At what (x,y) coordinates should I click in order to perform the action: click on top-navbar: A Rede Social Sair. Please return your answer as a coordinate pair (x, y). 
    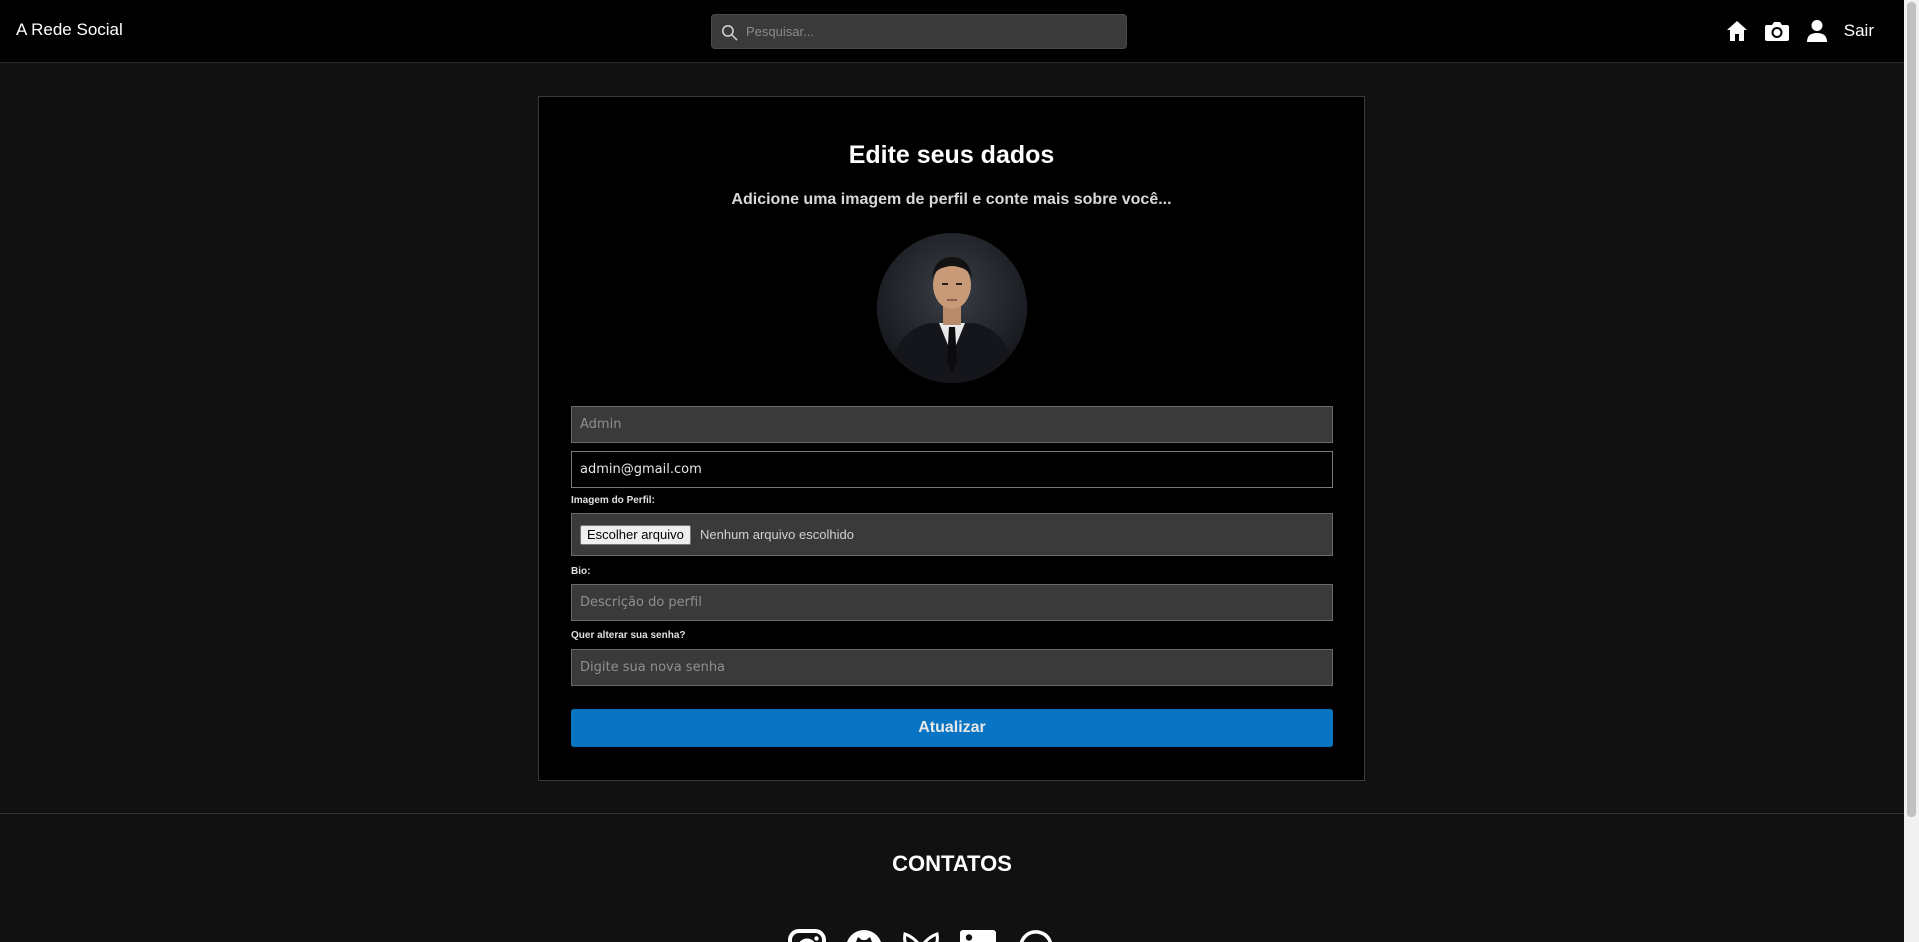
    Looking at the image, I should click on (952, 31).